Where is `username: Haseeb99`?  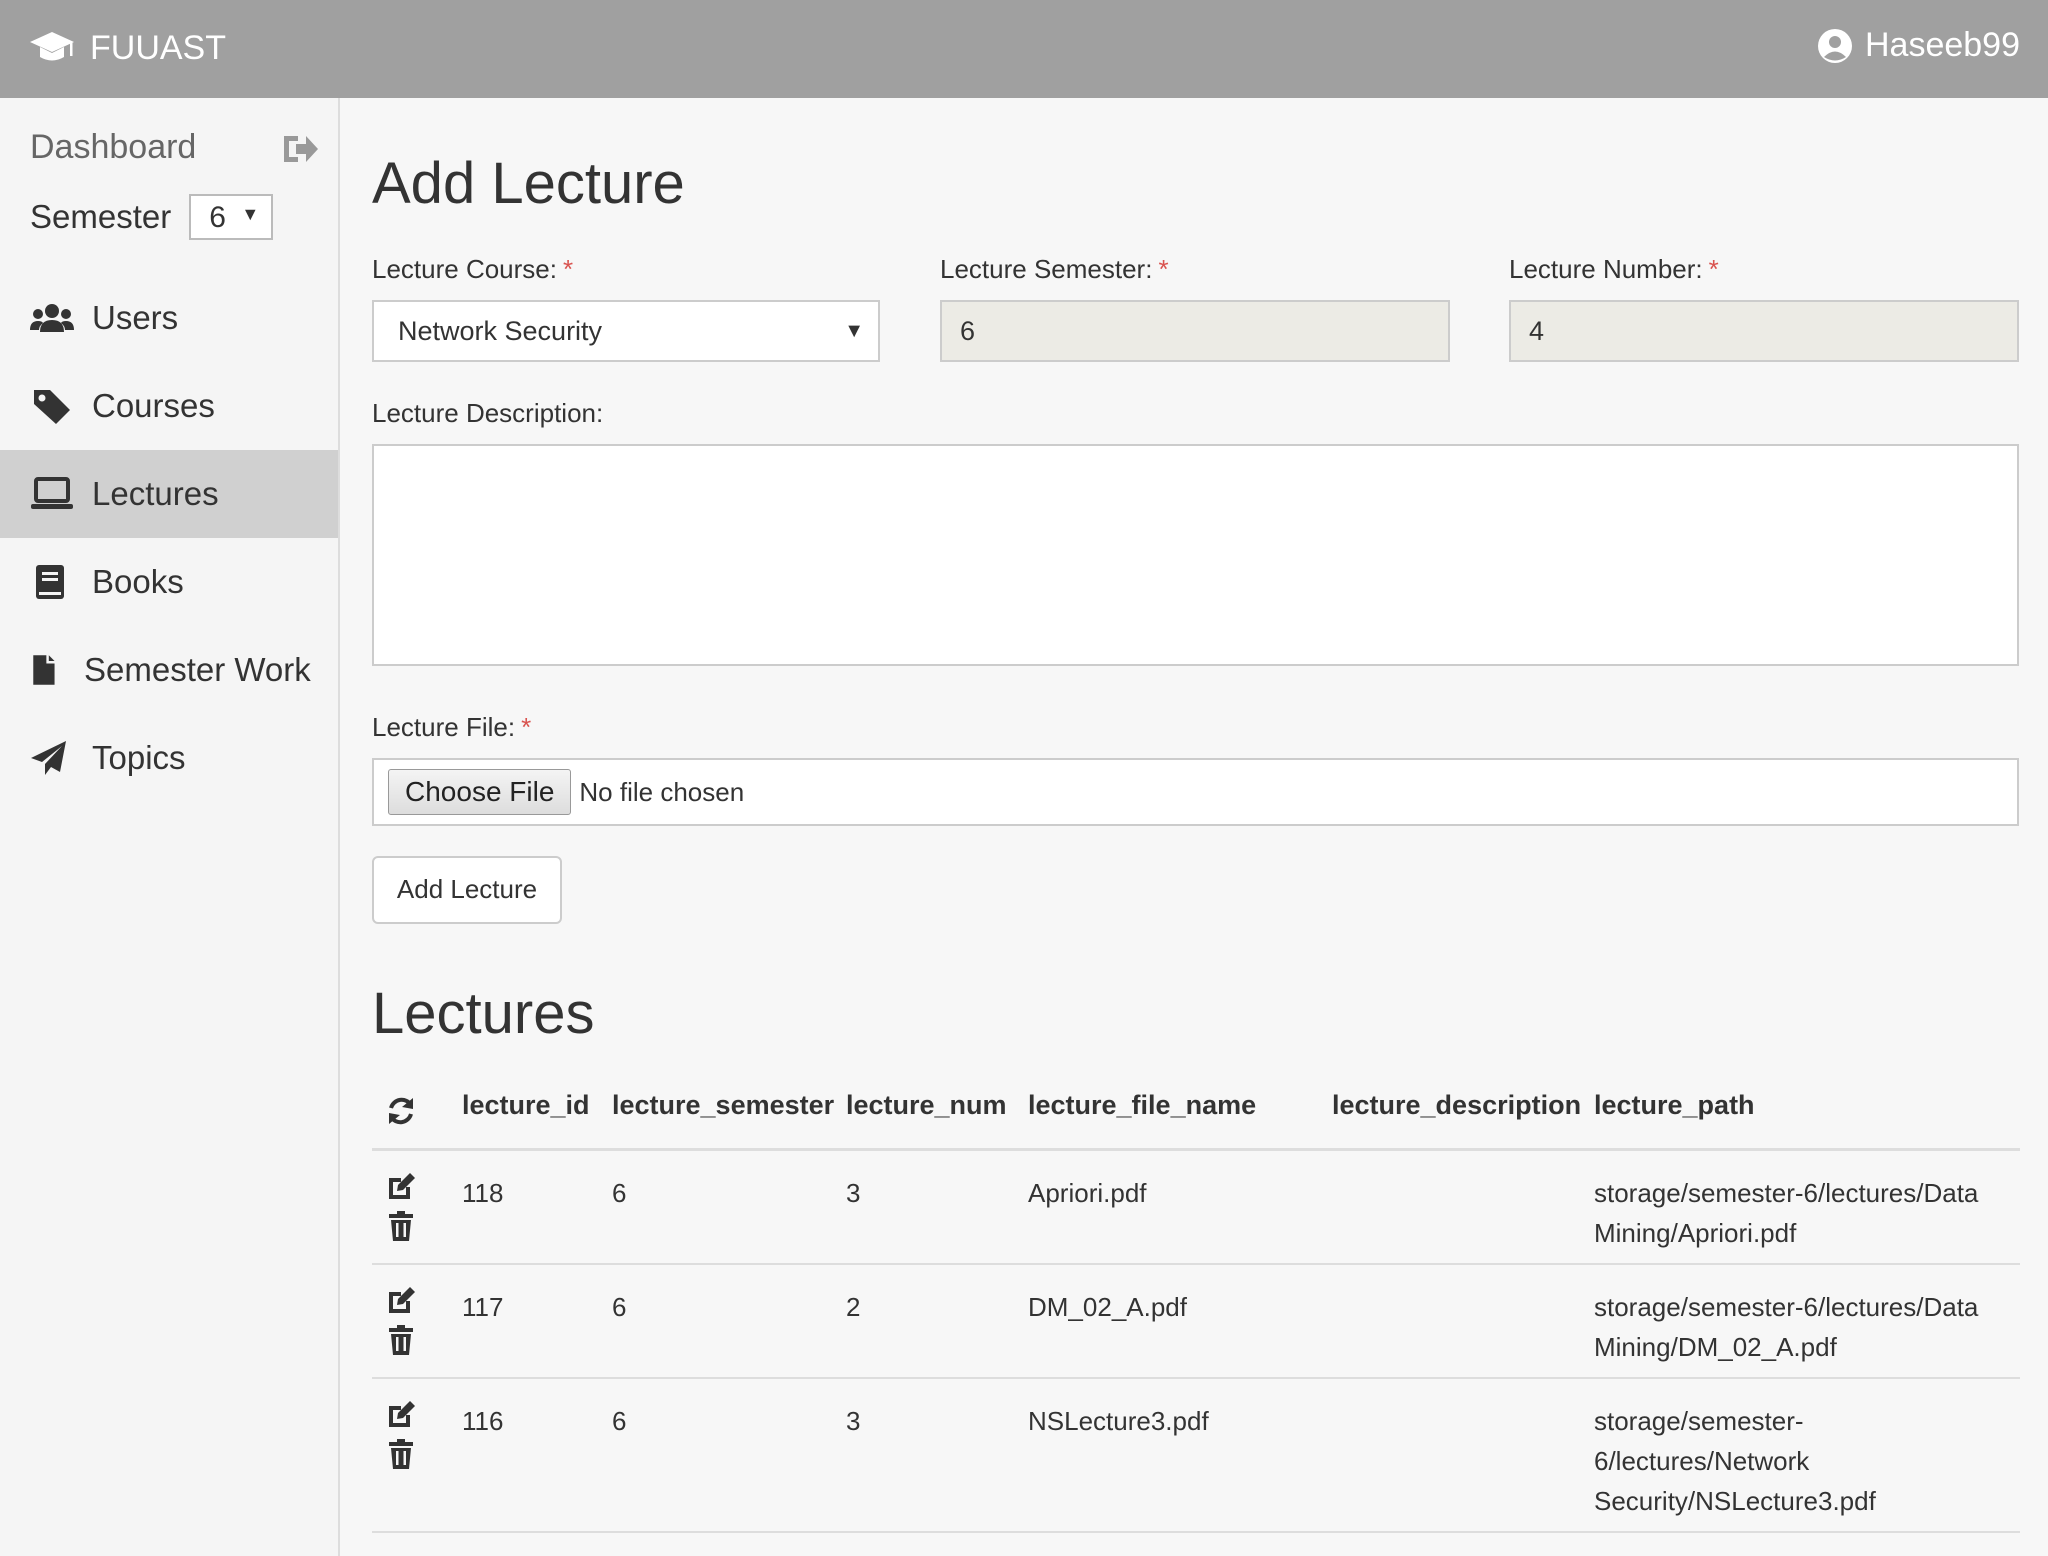 username: Haseeb99 is located at coordinates (1942, 45).